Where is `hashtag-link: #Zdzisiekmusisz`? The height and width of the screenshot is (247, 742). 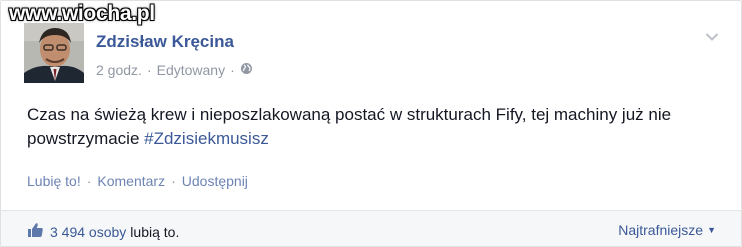
hashtag-link: #Zdzisiekmusisz is located at coordinates (206, 138).